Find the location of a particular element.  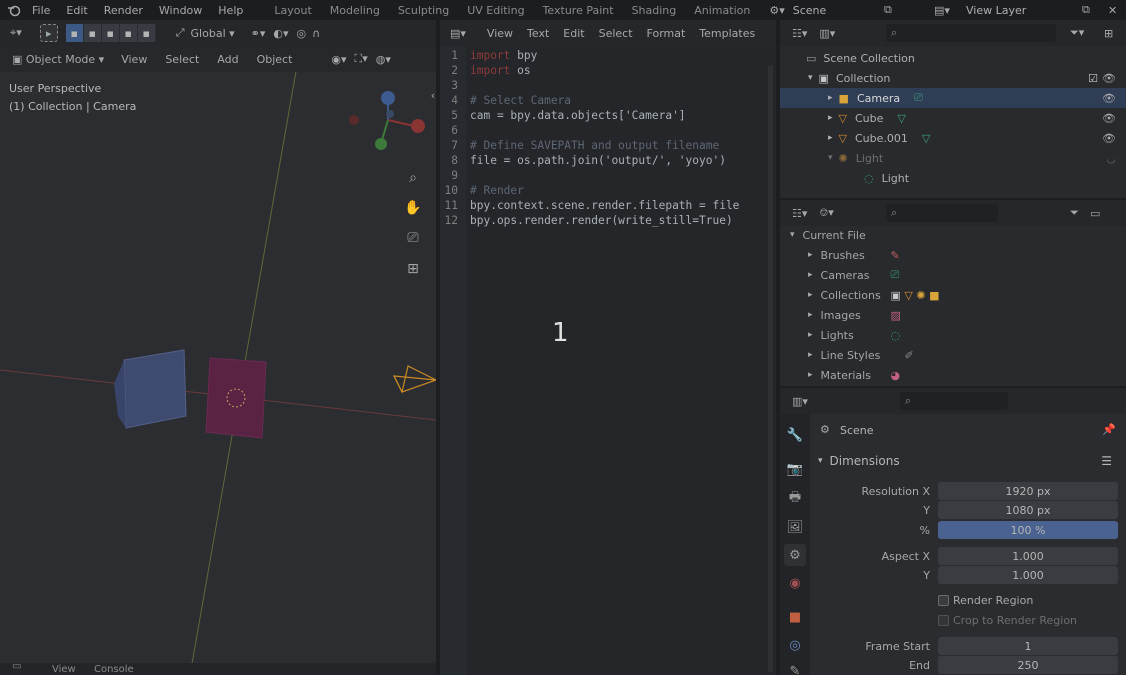

list-item-brushes: ▸ Brushes ✎ is located at coordinates (953, 255).